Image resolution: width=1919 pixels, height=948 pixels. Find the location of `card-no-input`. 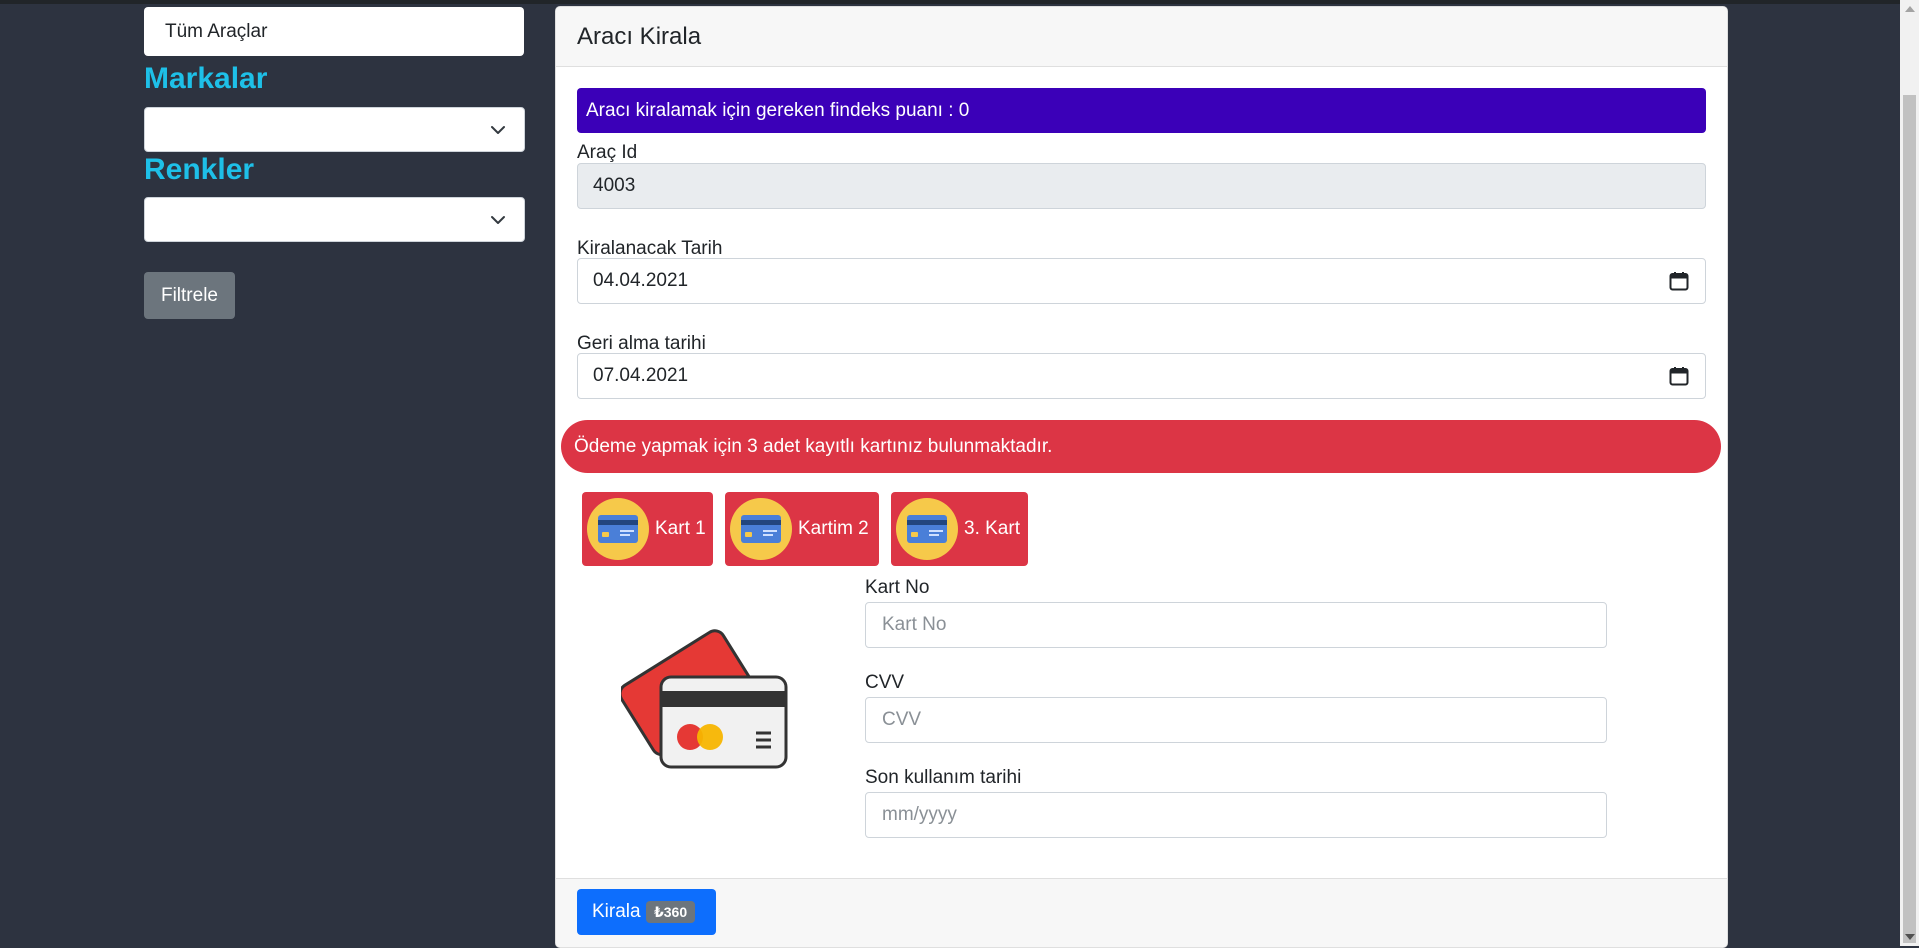

card-no-input is located at coordinates (1236, 625).